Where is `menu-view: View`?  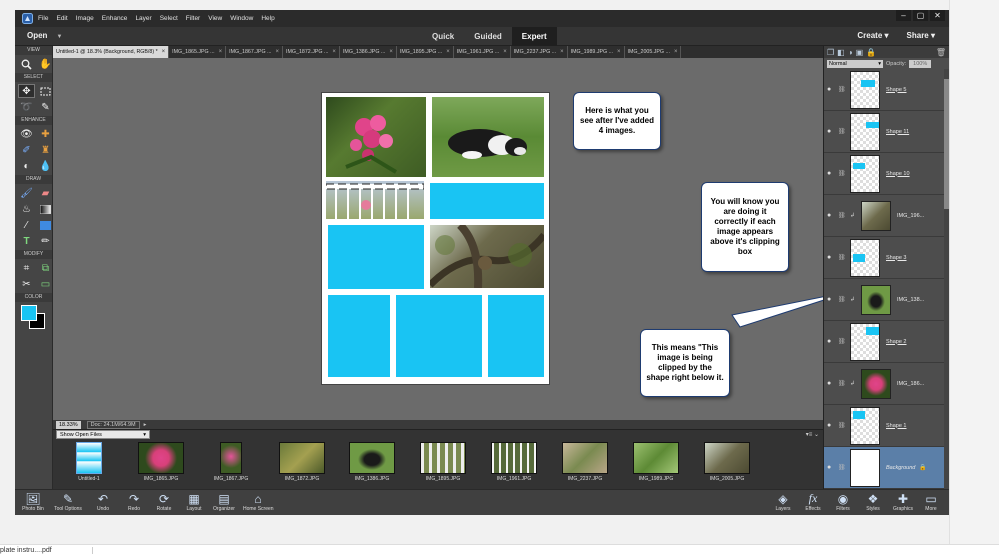 menu-view: View is located at coordinates (215, 18).